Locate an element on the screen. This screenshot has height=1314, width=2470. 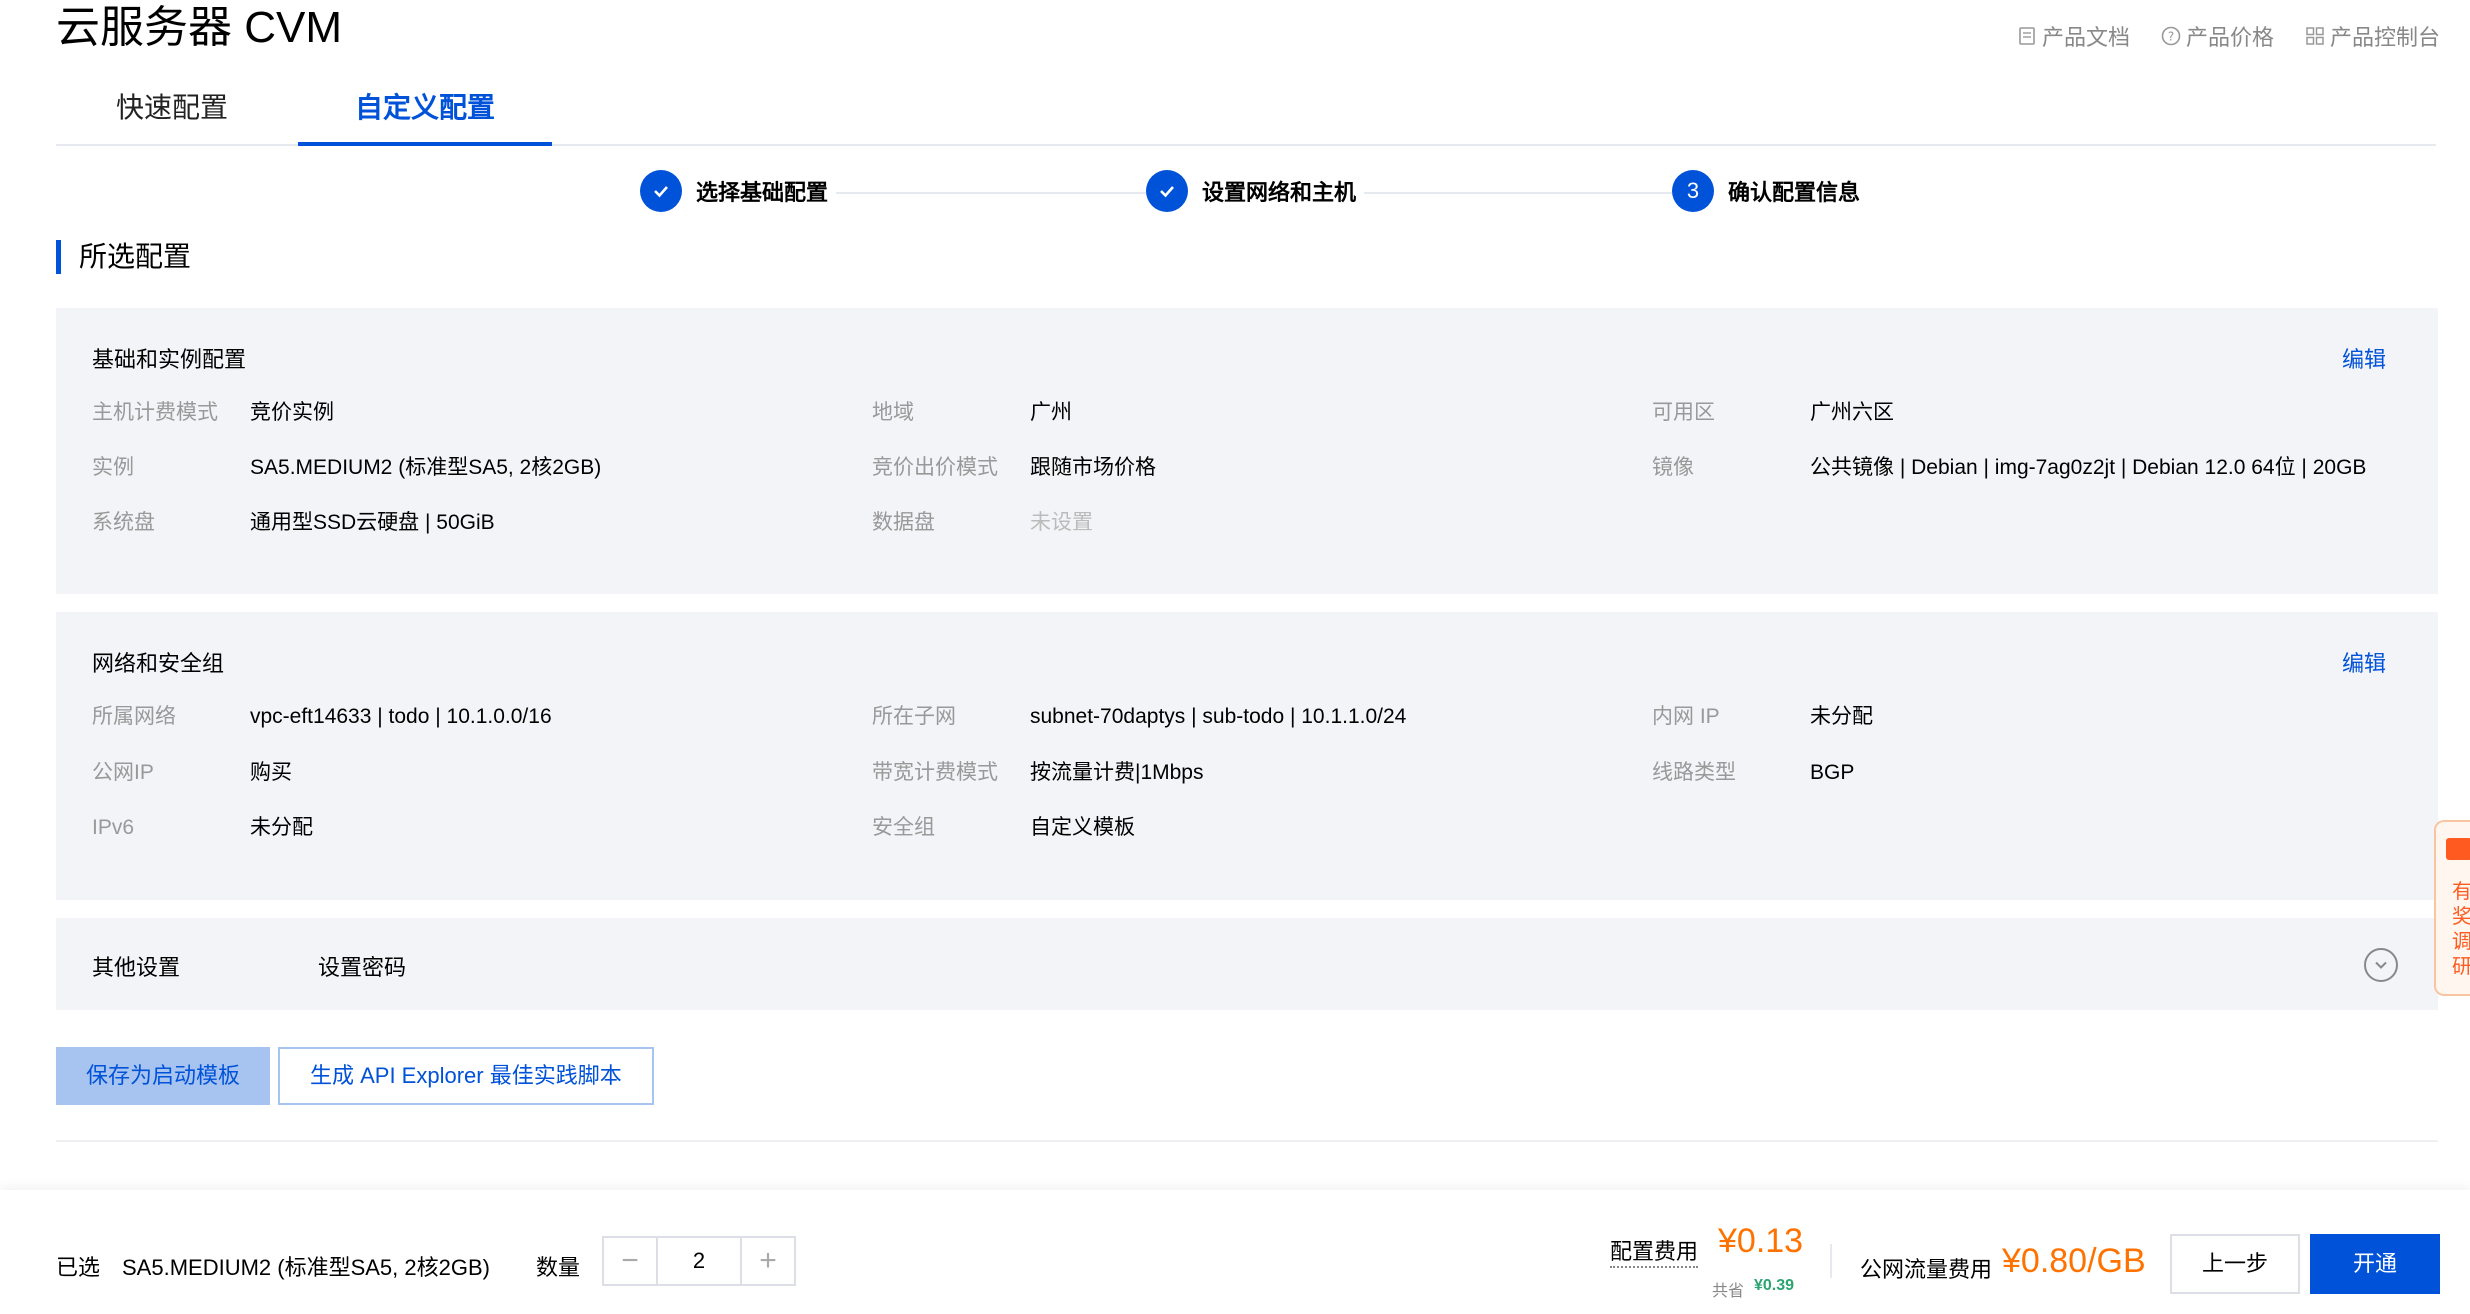
minus-icon: − is located at coordinates (630, 1261).